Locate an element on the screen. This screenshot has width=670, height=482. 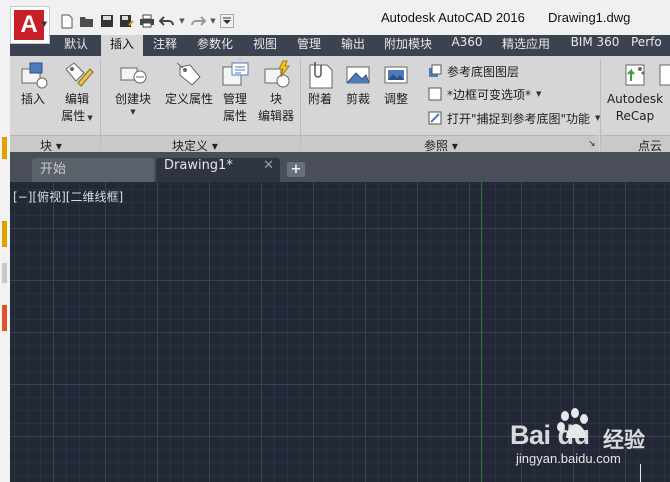
autodesk-recap-button: Autodesk ReCap is located at coordinates (635, 92).